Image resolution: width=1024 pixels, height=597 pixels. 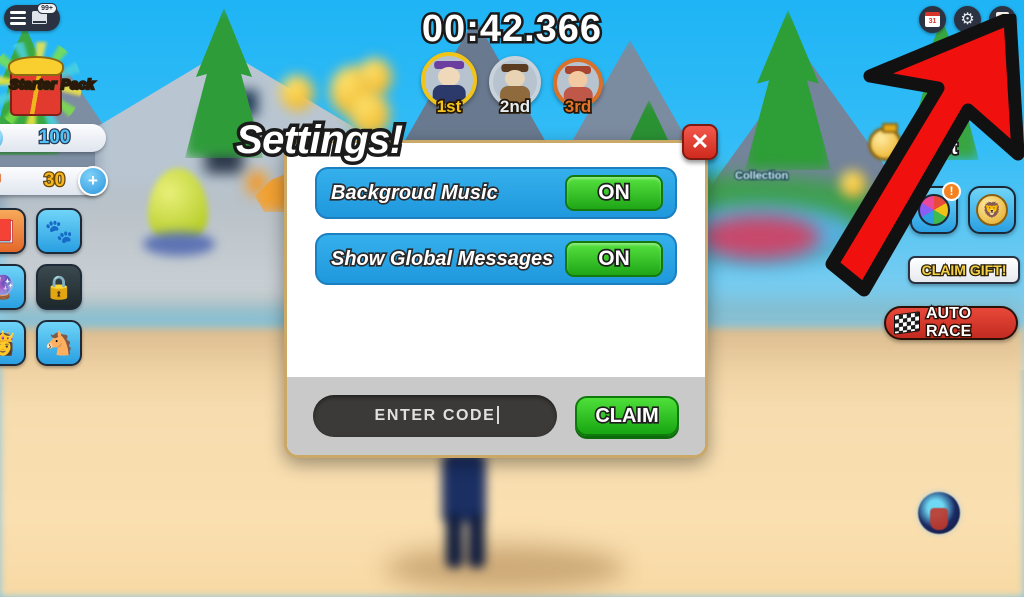 I want to click on game-emblem, so click(x=939, y=513).